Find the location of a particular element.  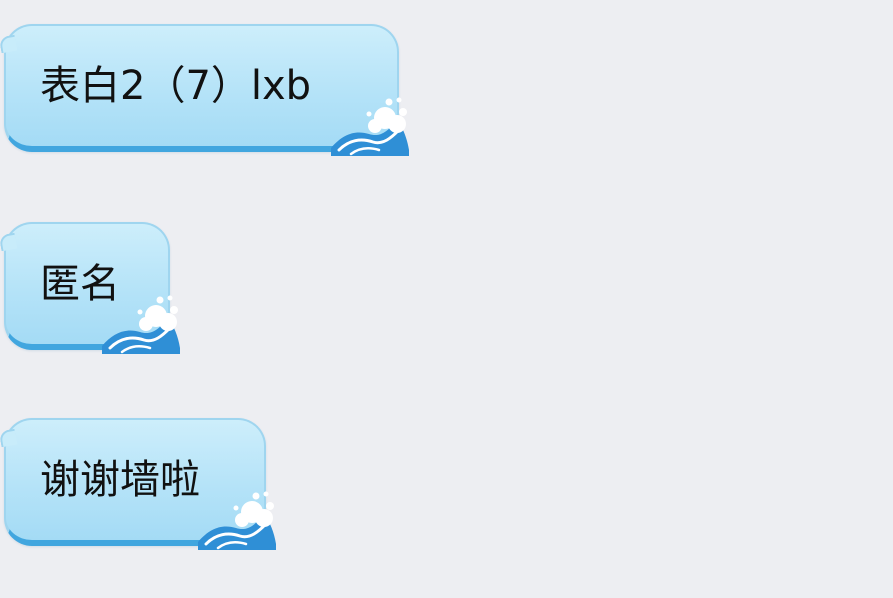

message-bubble: 表白2（7）lxb is located at coordinates (206, 90).